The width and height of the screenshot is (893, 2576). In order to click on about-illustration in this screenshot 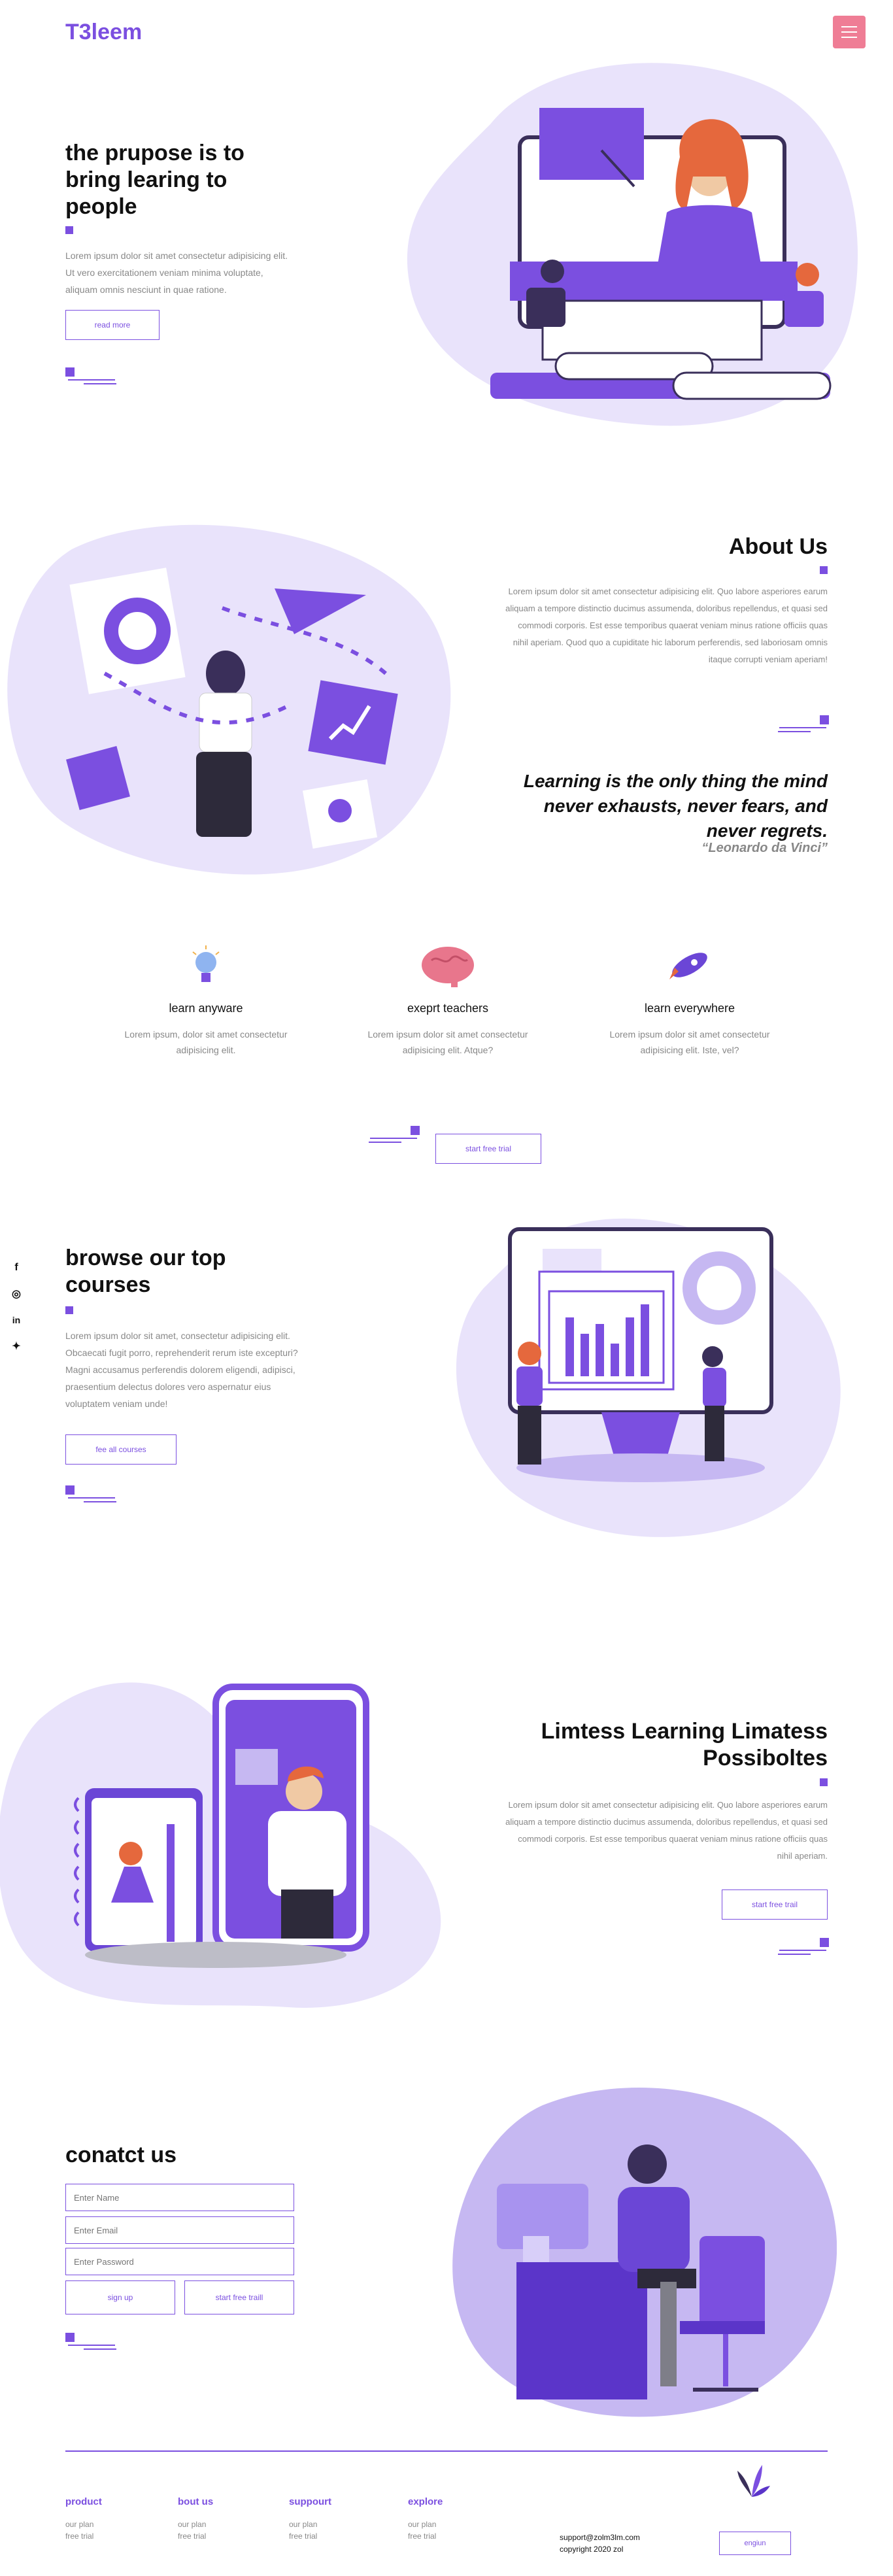, I will do `click(229, 699)`.